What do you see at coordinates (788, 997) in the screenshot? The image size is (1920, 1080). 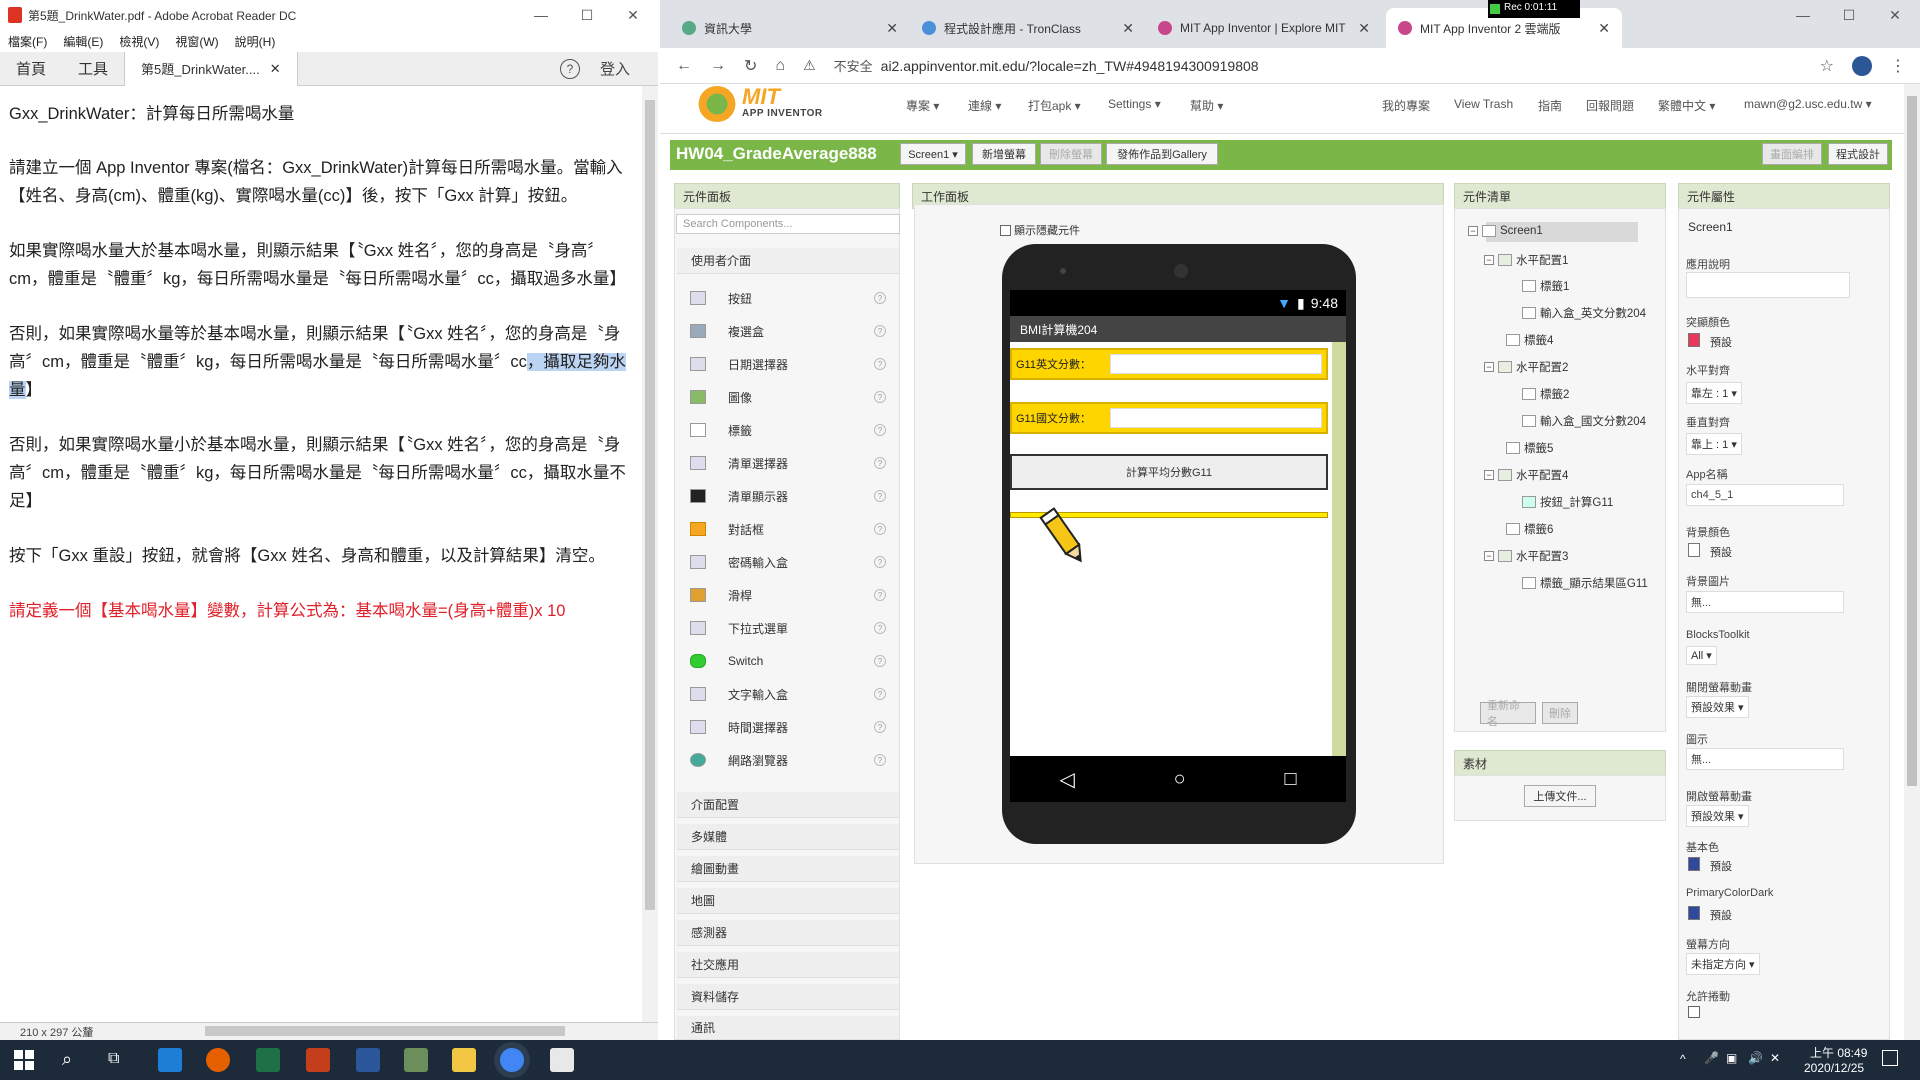 I see `category-storage: 資料儲存` at bounding box center [788, 997].